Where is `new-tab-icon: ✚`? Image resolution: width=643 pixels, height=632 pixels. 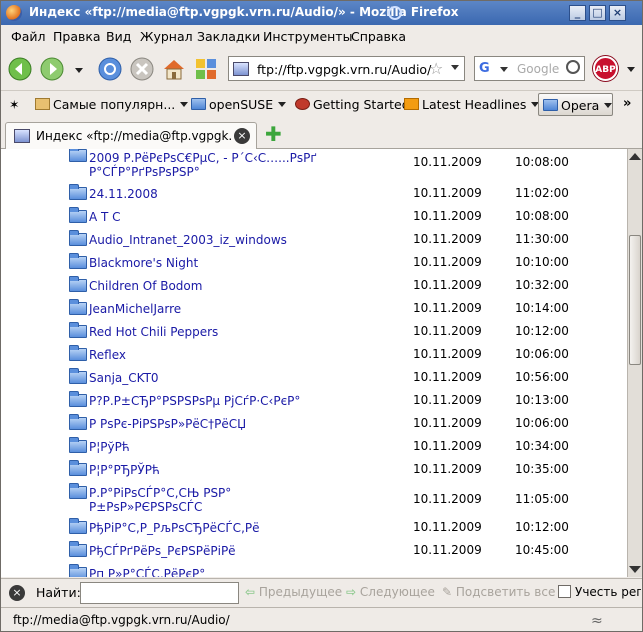 new-tab-icon: ✚ is located at coordinates (273, 134).